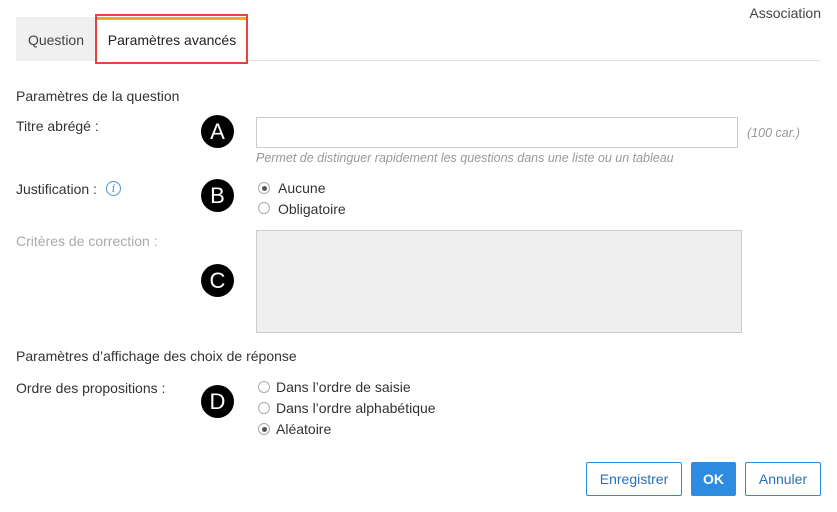 The width and height of the screenshot is (837, 512). Describe the element at coordinates (497, 132) in the screenshot. I see `short-title-input` at that location.